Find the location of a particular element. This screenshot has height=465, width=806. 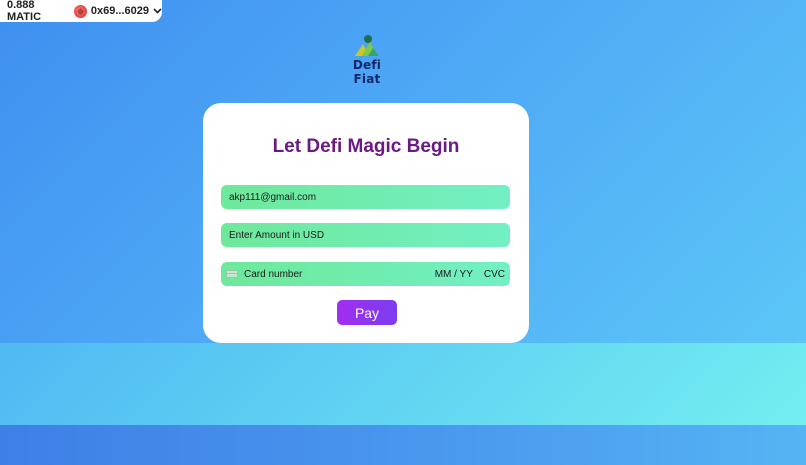

account-avatar-icon is located at coordinates (80, 11).